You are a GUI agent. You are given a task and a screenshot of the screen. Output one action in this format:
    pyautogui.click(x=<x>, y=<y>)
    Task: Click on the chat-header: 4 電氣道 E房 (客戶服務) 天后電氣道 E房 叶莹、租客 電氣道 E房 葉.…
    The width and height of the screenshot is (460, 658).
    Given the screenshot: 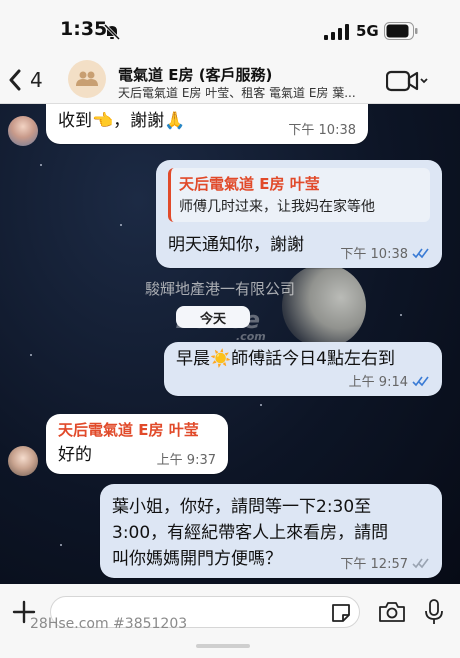 What is the action you would take?
    pyautogui.click(x=230, y=80)
    